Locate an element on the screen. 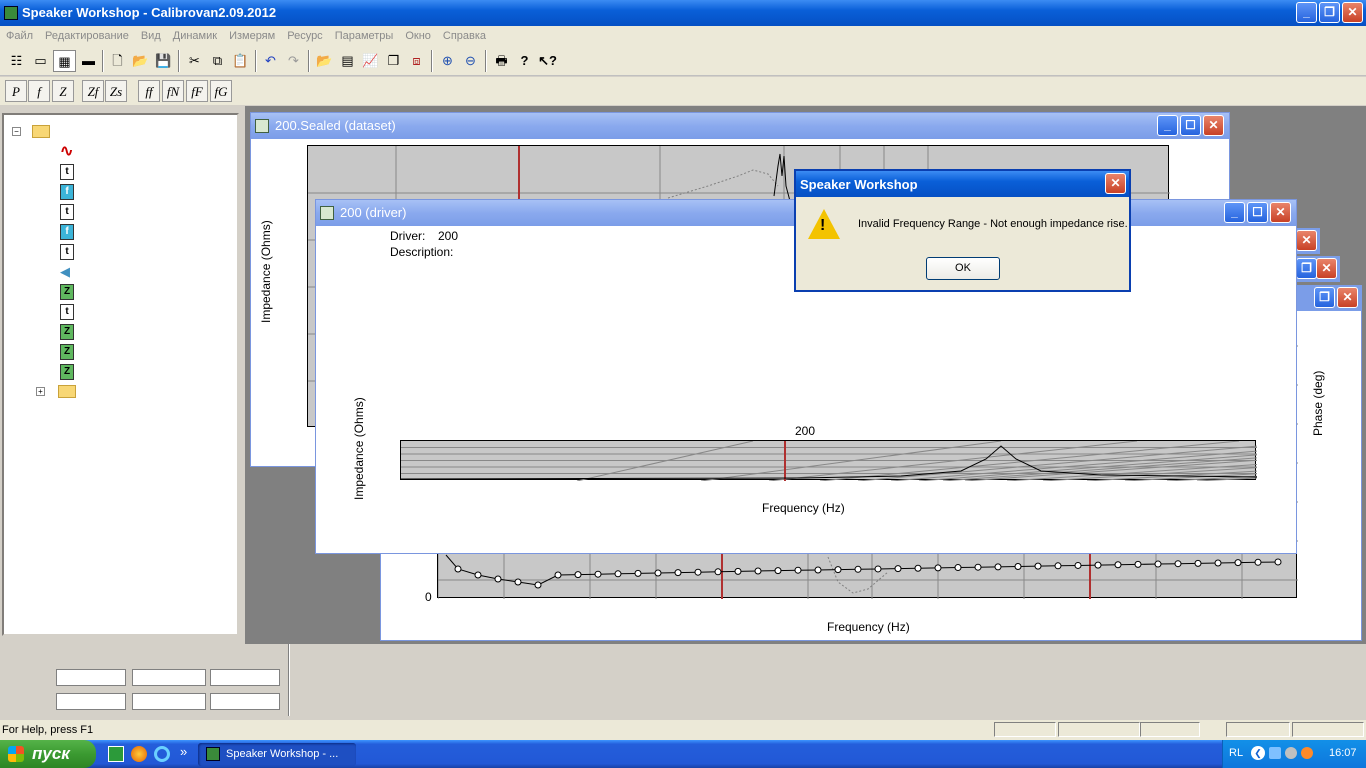  tray-arrow-icon: ❮ is located at coordinates (1258, 753).